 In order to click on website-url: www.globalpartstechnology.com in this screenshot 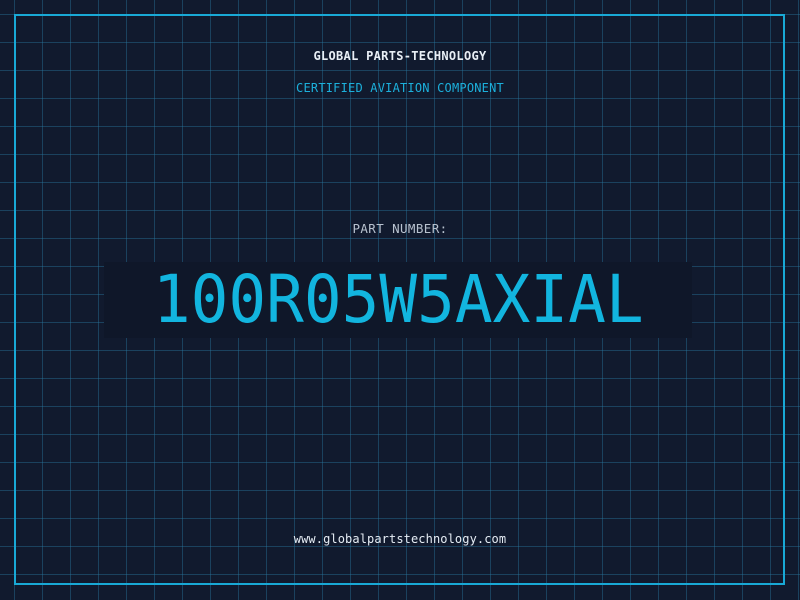, I will do `click(400, 539)`.